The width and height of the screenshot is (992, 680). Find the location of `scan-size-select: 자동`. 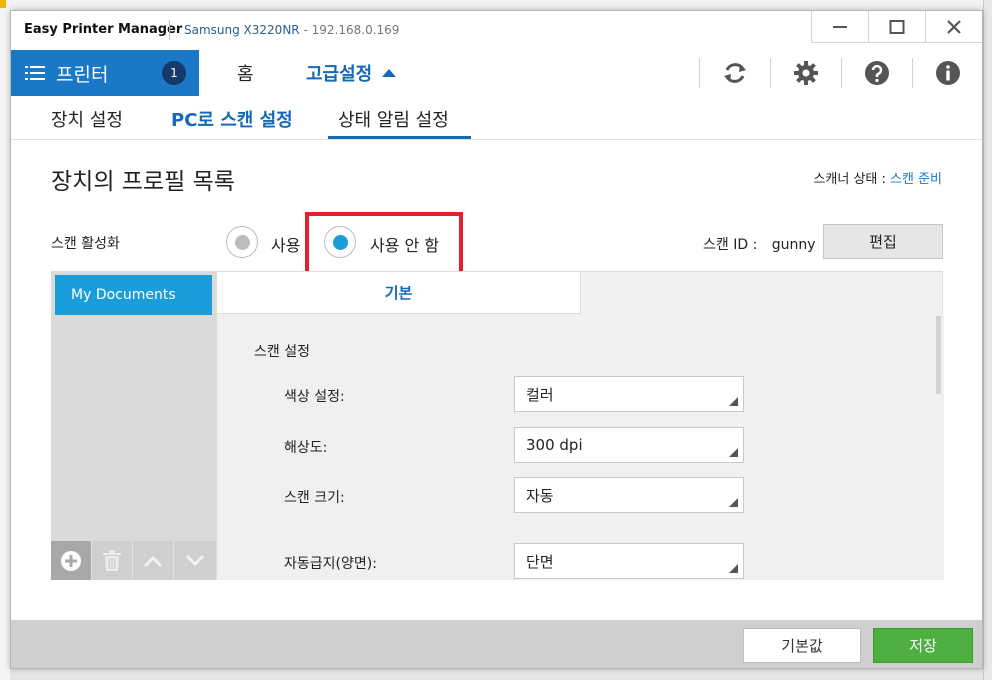

scan-size-select: 자동 is located at coordinates (629, 495).